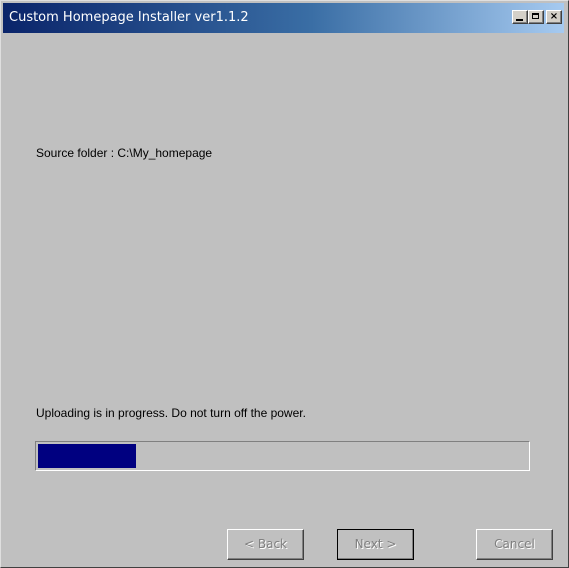  I want to click on close-button: ×, so click(554, 17).